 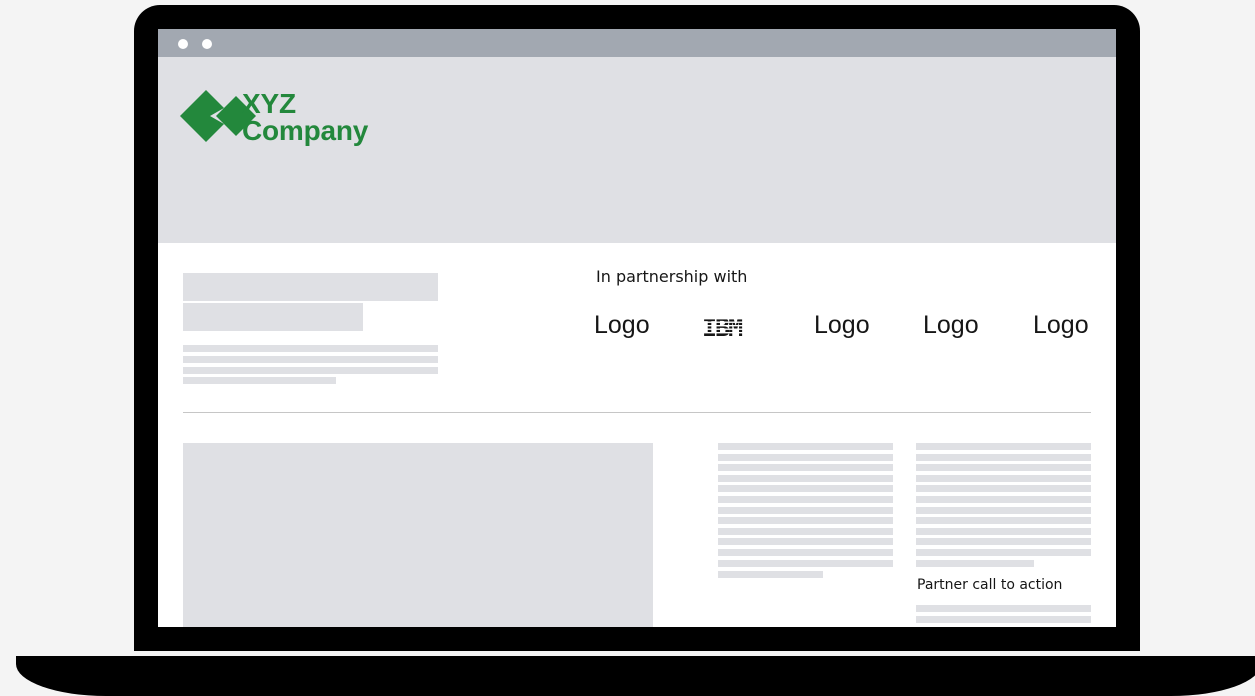 I want to click on section-divider, so click(x=637, y=412).